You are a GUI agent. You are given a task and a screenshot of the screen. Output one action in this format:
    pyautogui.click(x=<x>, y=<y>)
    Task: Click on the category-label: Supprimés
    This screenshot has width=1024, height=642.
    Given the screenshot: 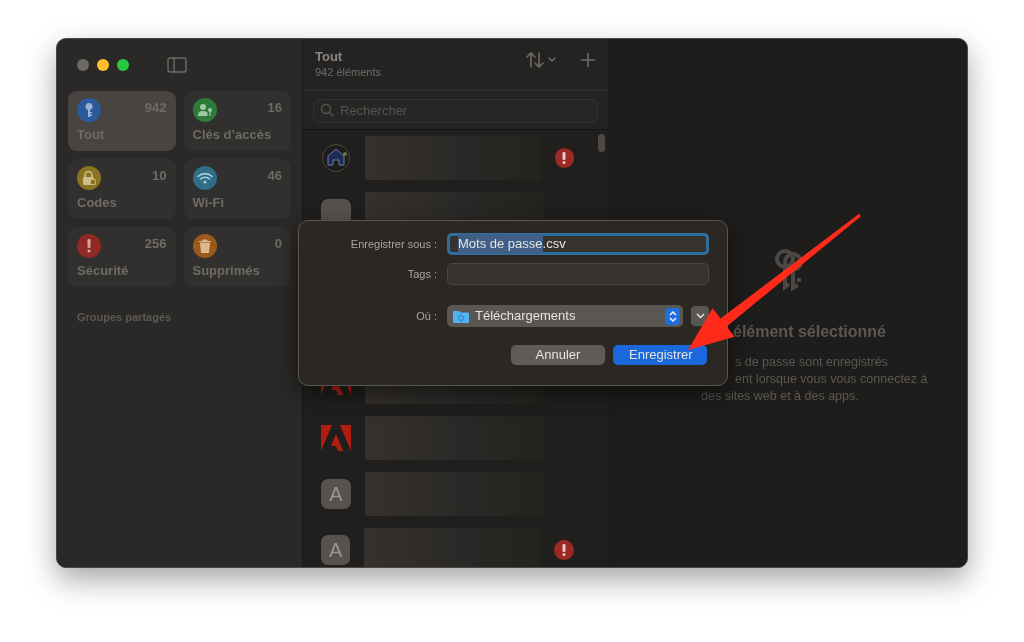 What is the action you would take?
    pyautogui.click(x=226, y=270)
    